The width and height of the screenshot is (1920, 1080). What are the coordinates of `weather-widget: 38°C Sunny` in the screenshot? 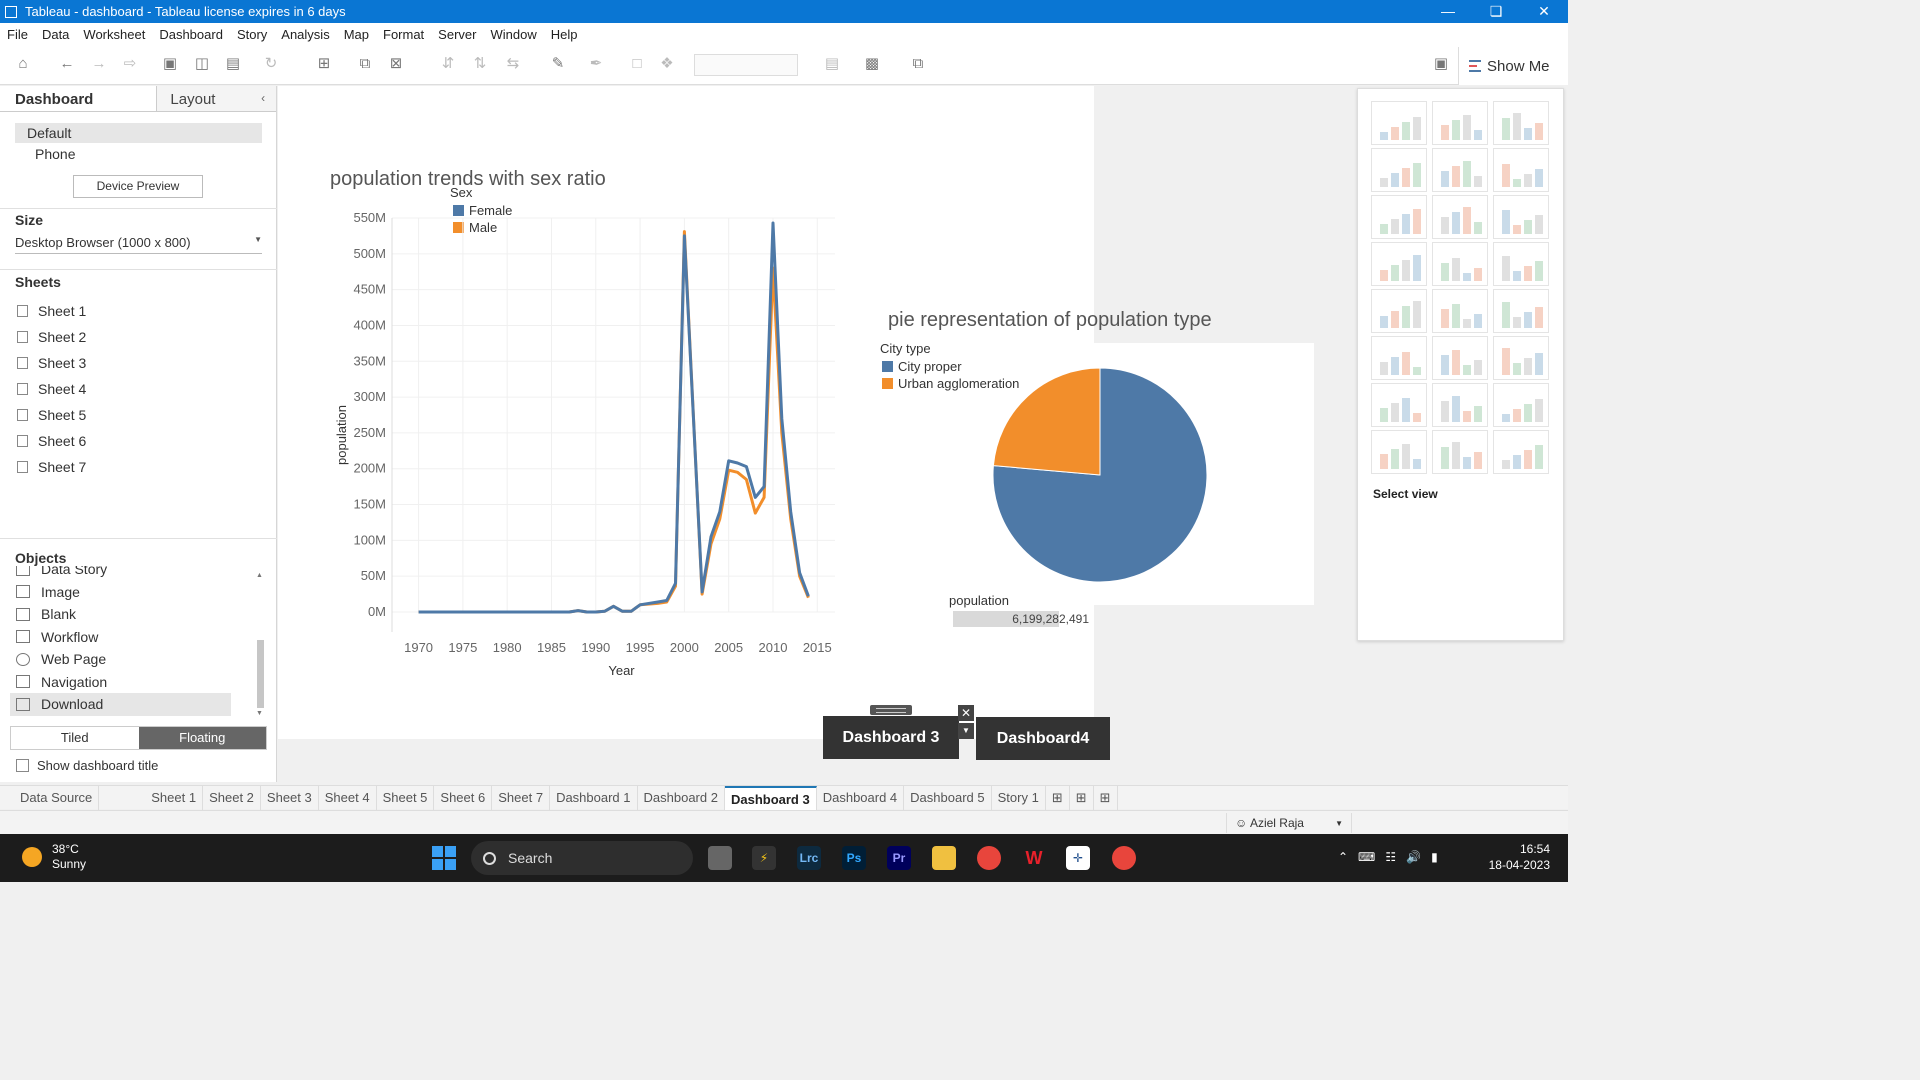 It's located at (54, 857).